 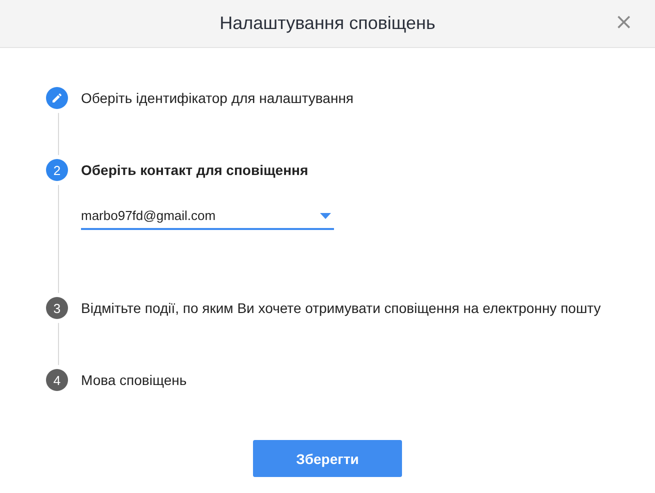 What do you see at coordinates (327, 458) in the screenshot?
I see `save-button: Зберегти` at bounding box center [327, 458].